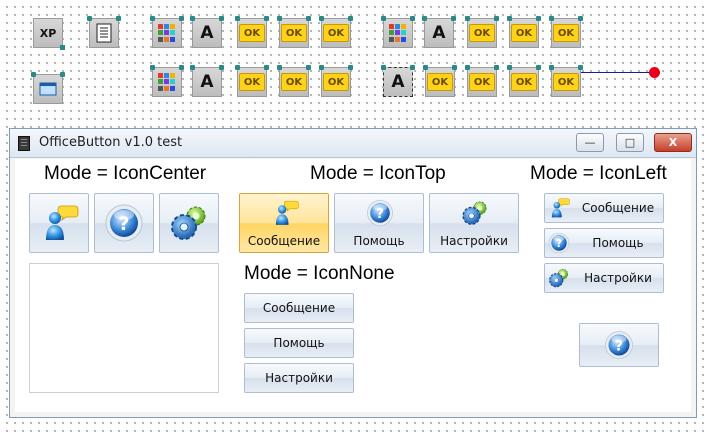 The height and width of the screenshot is (432, 710). I want to click on message-button-icon-top: Сообщение, so click(284, 223).